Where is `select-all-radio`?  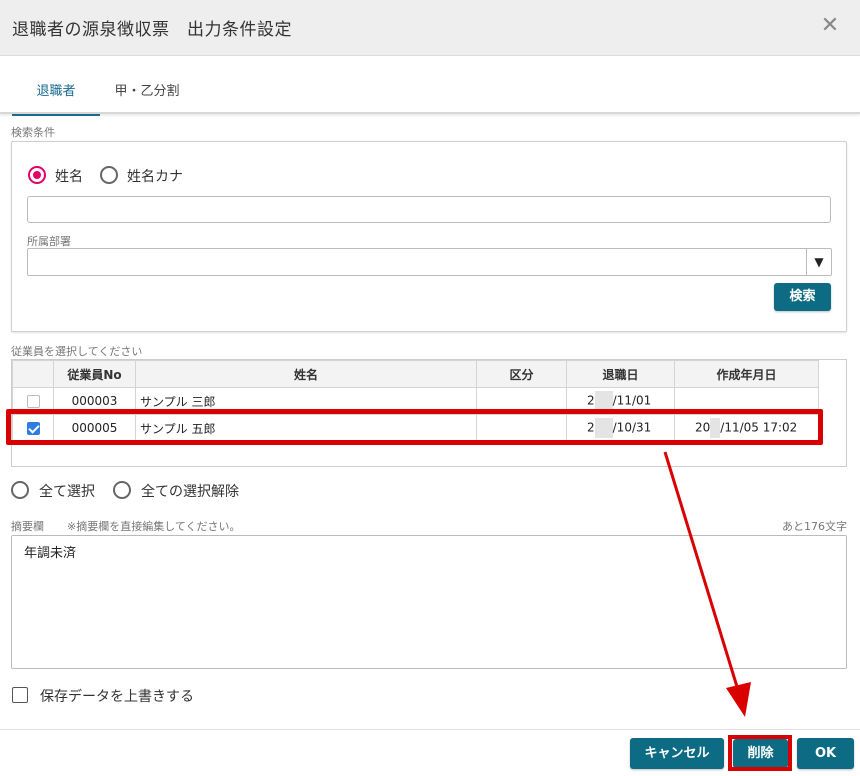
select-all-radio is located at coordinates (20, 490).